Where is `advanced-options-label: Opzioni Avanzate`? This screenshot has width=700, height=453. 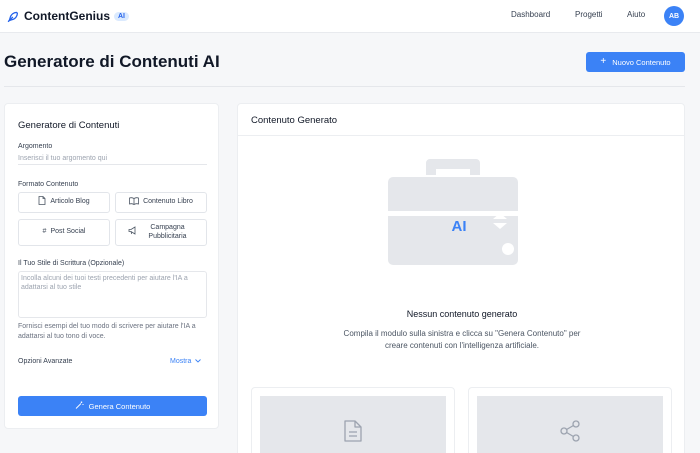 advanced-options-label: Opzioni Avanzate is located at coordinates (45, 361).